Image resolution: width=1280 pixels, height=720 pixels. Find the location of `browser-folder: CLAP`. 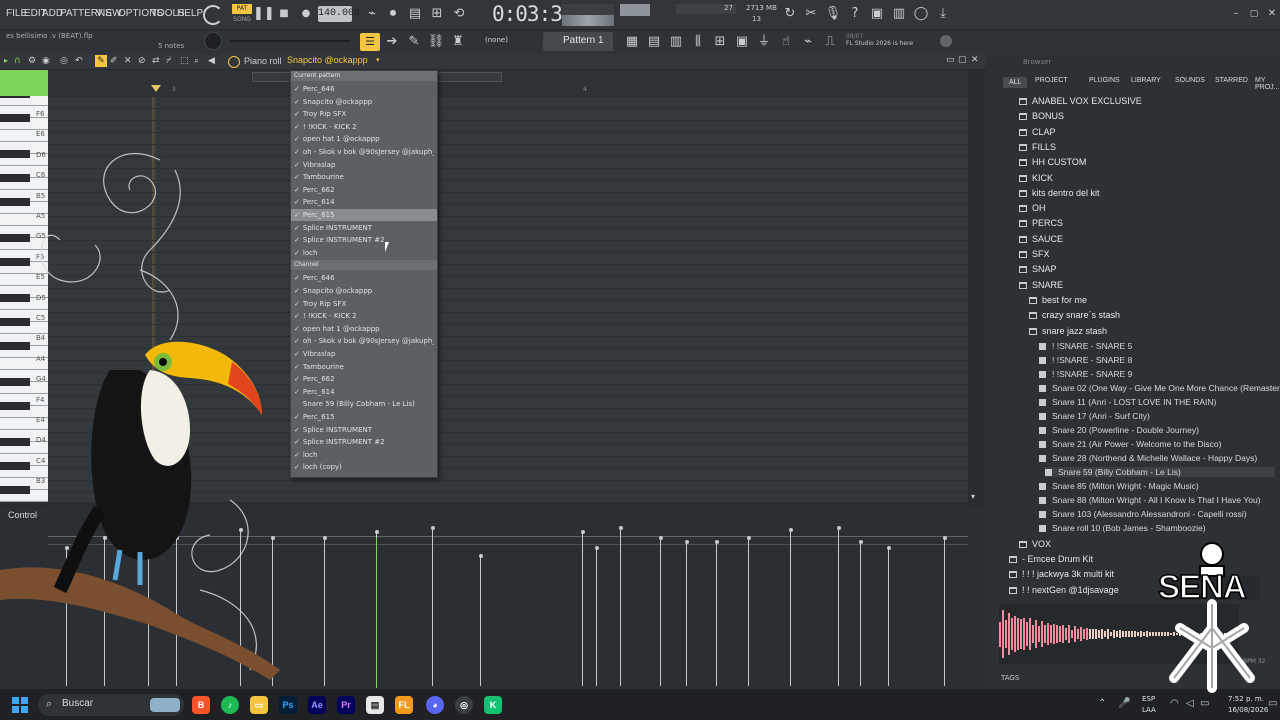

browser-folder: CLAP is located at coordinates (1037, 132).